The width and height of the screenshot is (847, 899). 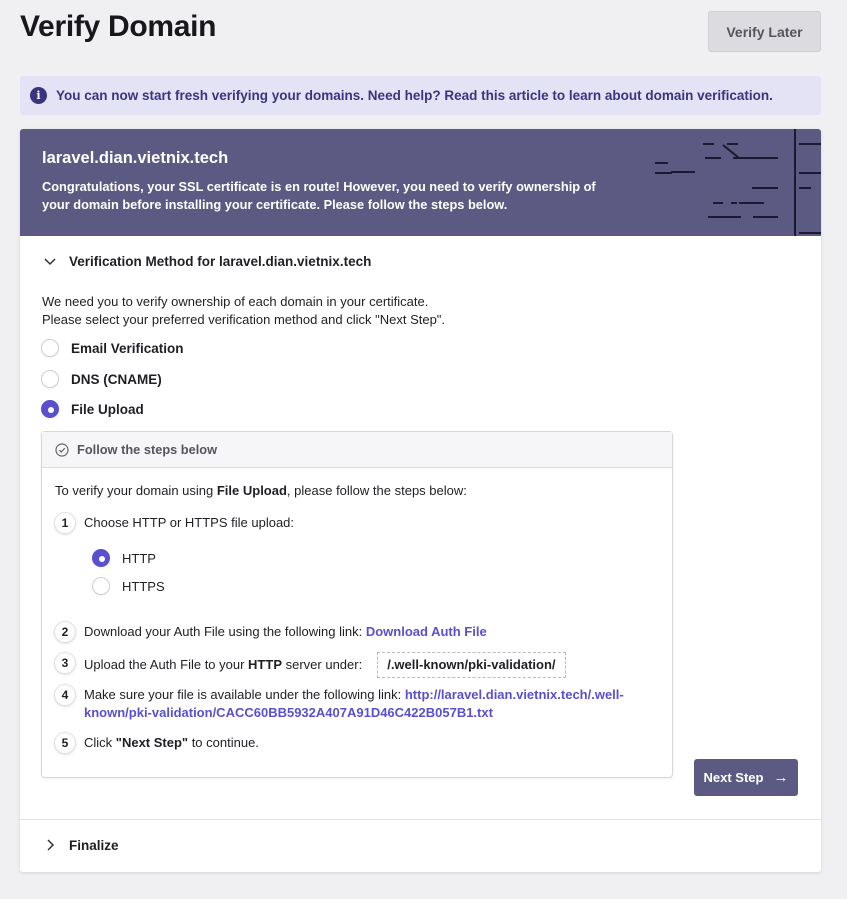 I want to click on protocol-https-radio: HTTPS, so click(x=128, y=586).